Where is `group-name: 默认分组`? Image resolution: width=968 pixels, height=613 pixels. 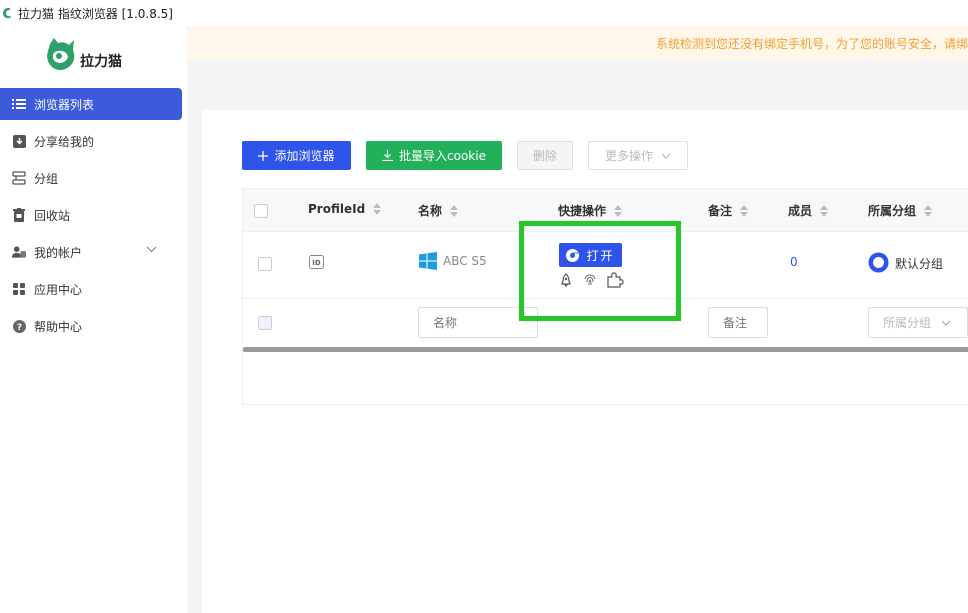
group-name: 默认分组 is located at coordinates (919, 264).